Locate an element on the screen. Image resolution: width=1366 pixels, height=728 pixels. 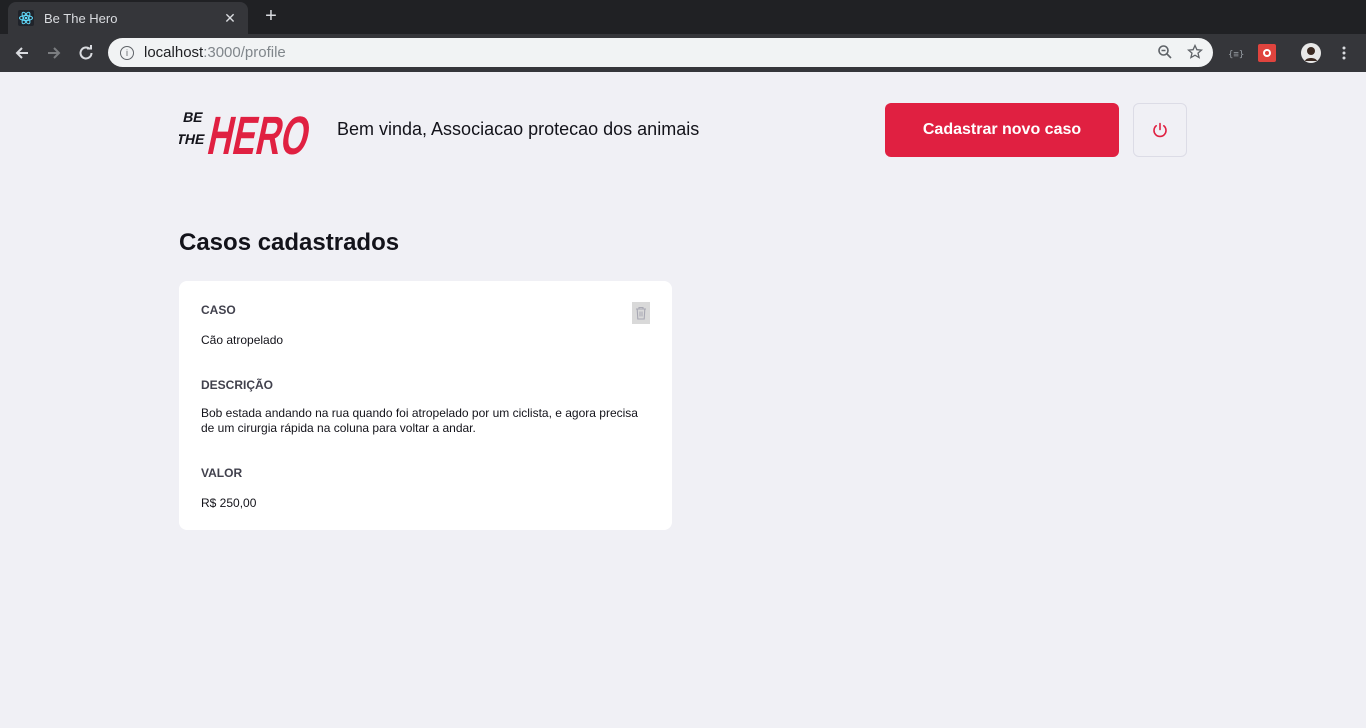
browser-tab-bar: Be The Hero ✕ + is located at coordinates (683, 17).